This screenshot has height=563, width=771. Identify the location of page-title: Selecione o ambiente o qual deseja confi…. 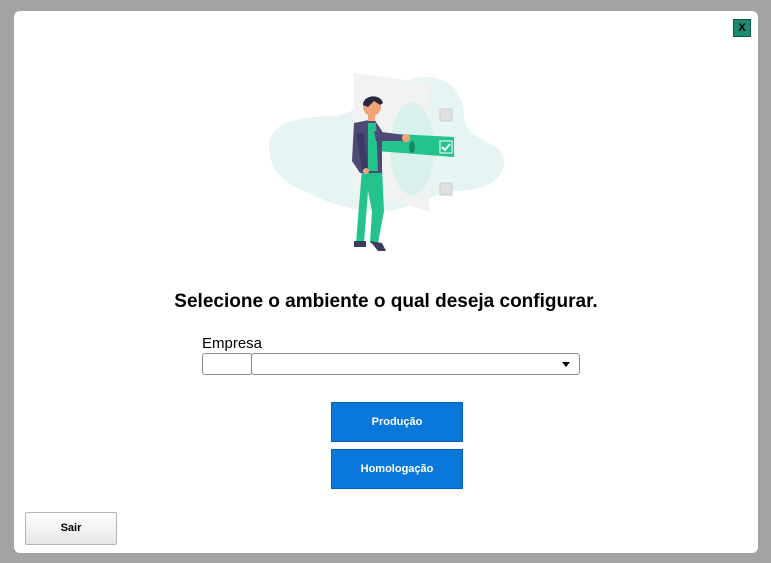
(386, 301).